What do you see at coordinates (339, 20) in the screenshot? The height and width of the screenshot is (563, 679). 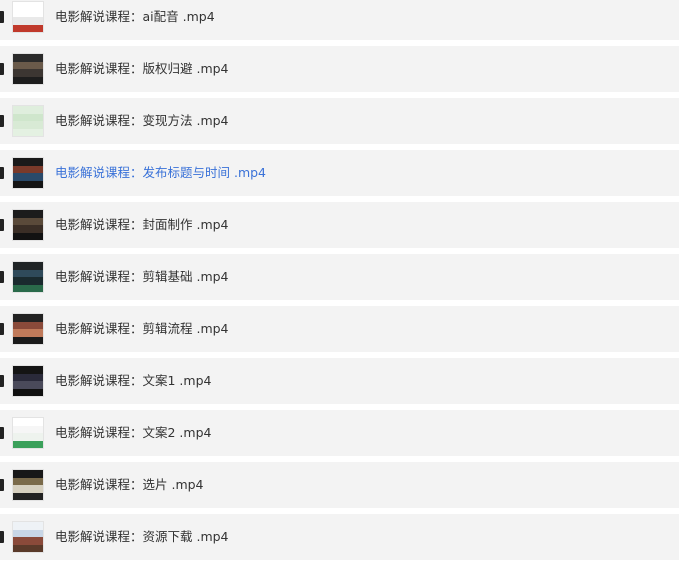 I see `file-row-1: 电影解说课程：ai配音 .mp4` at bounding box center [339, 20].